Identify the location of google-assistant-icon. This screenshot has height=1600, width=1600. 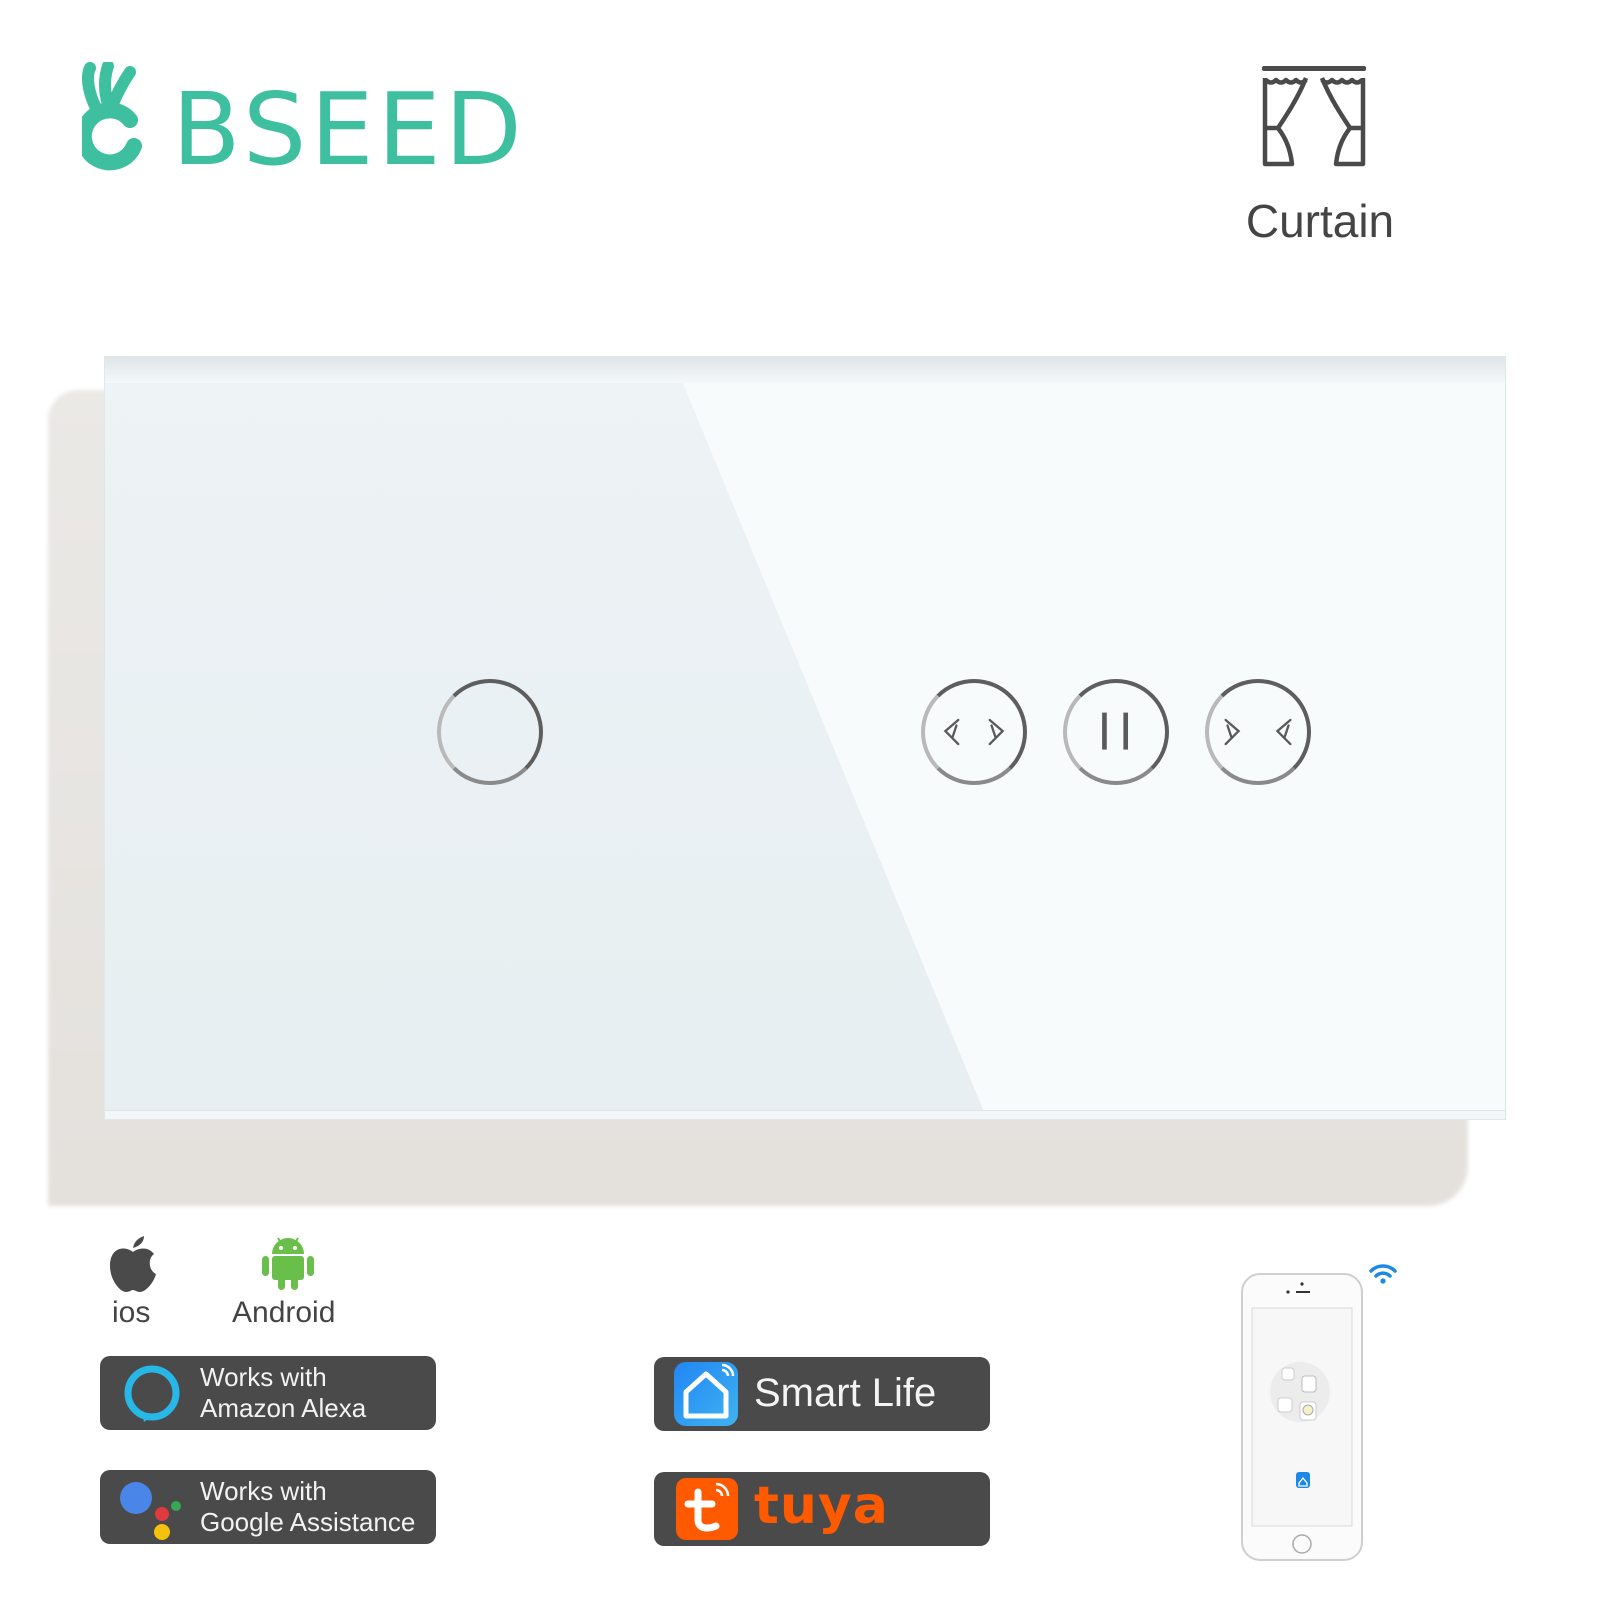
(150, 1511).